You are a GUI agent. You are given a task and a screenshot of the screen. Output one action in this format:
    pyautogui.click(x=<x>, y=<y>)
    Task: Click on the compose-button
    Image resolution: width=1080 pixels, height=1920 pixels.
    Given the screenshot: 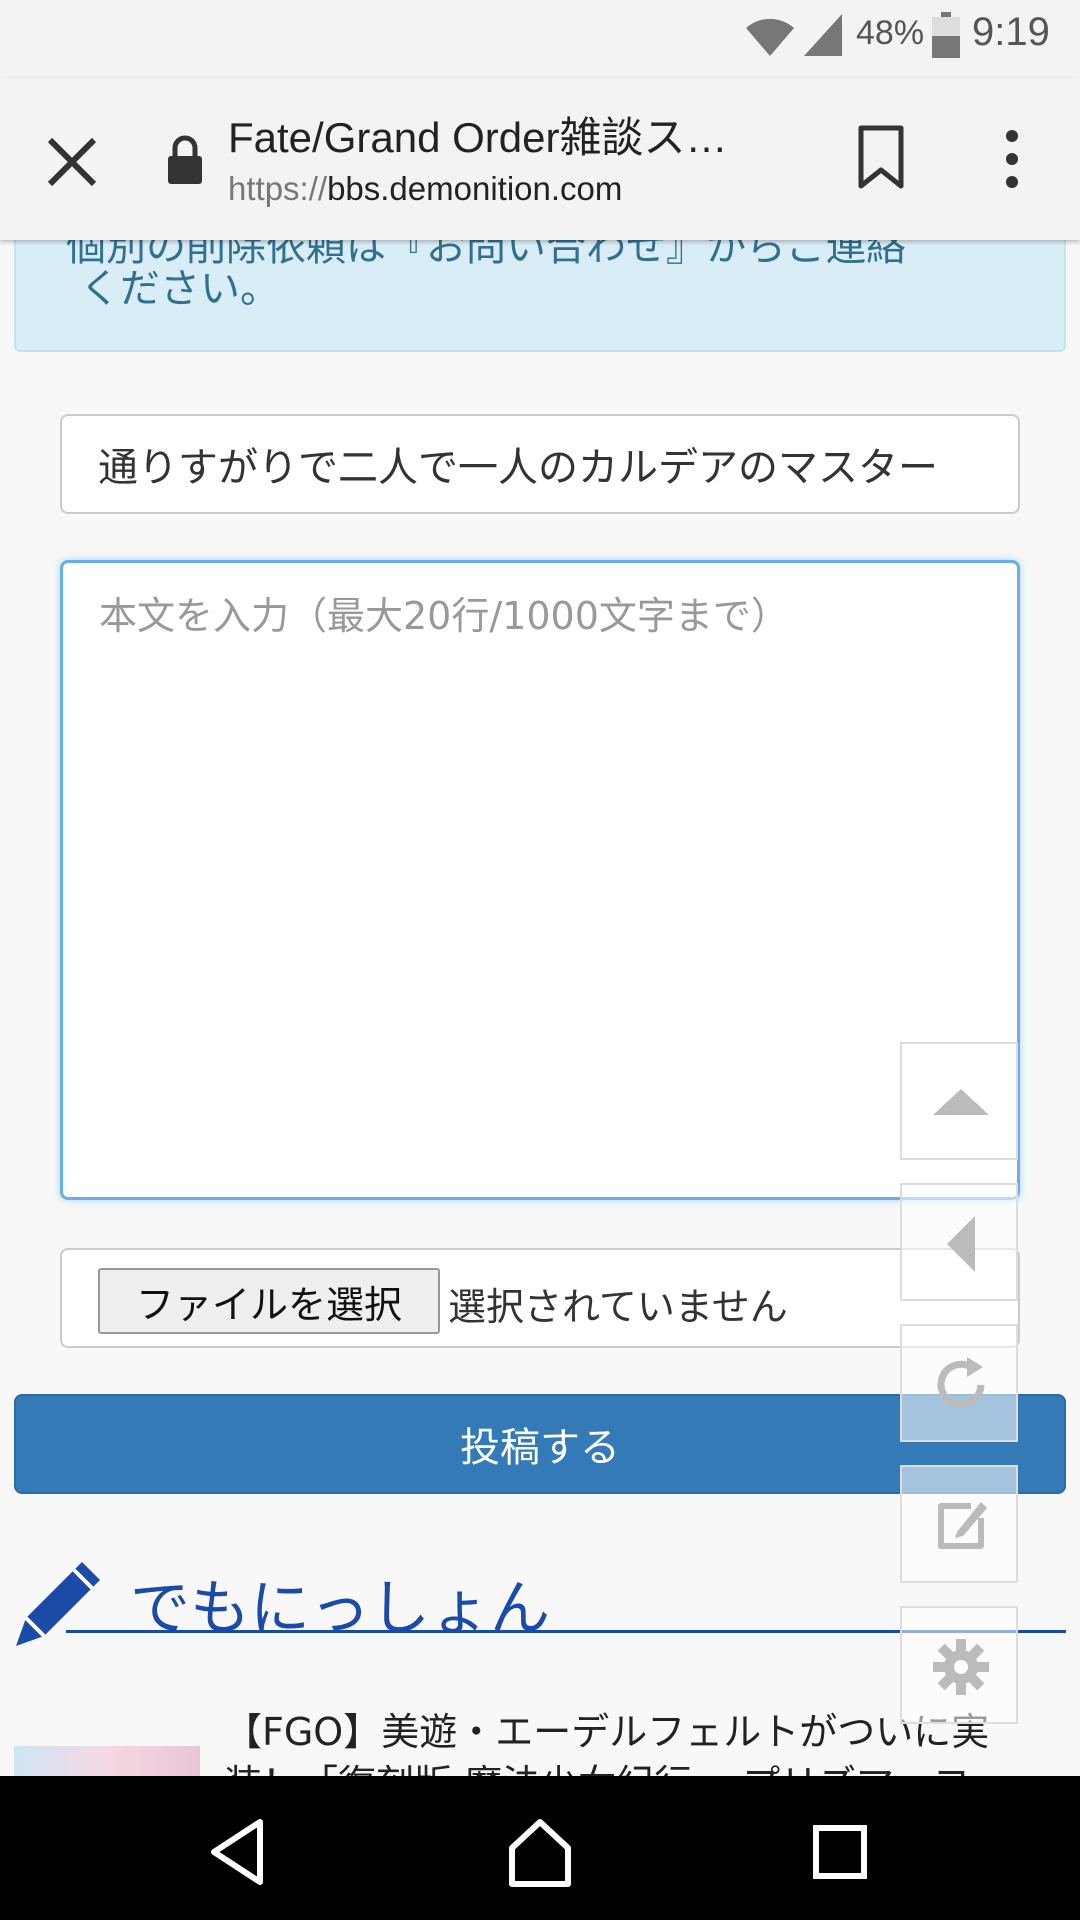 What is the action you would take?
    pyautogui.click(x=959, y=1524)
    